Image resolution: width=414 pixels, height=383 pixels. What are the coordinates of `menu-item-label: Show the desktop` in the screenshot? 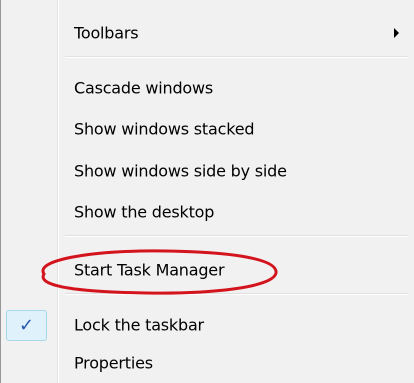 It's located at (144, 212).